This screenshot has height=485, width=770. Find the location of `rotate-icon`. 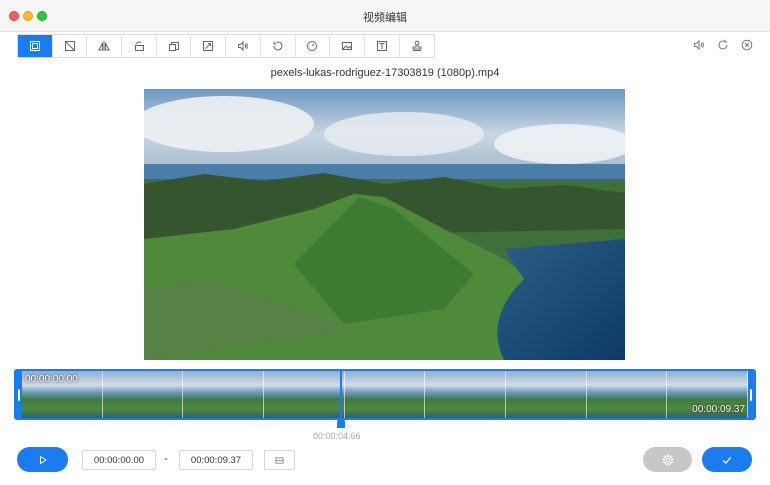

rotate-icon is located at coordinates (139, 46).